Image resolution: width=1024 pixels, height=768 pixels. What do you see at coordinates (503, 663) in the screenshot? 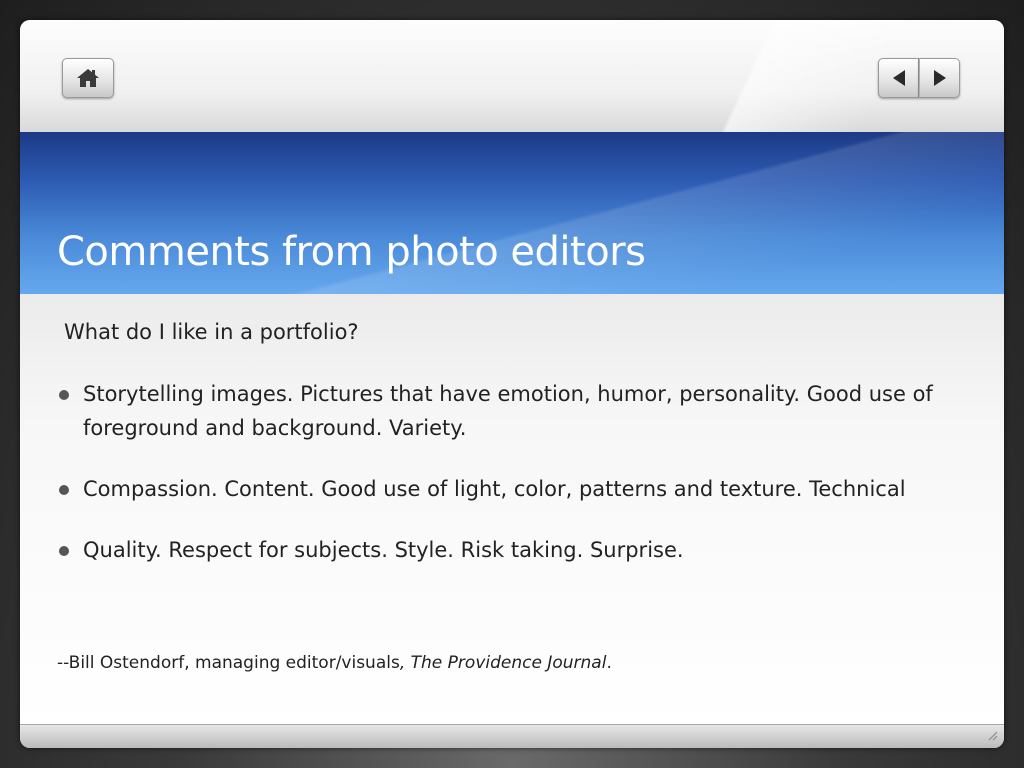
I see `attribution-publication: , The Providence Journal` at bounding box center [503, 663].